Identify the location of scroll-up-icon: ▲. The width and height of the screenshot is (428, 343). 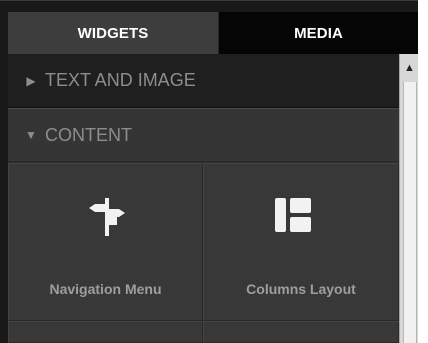
(409, 68).